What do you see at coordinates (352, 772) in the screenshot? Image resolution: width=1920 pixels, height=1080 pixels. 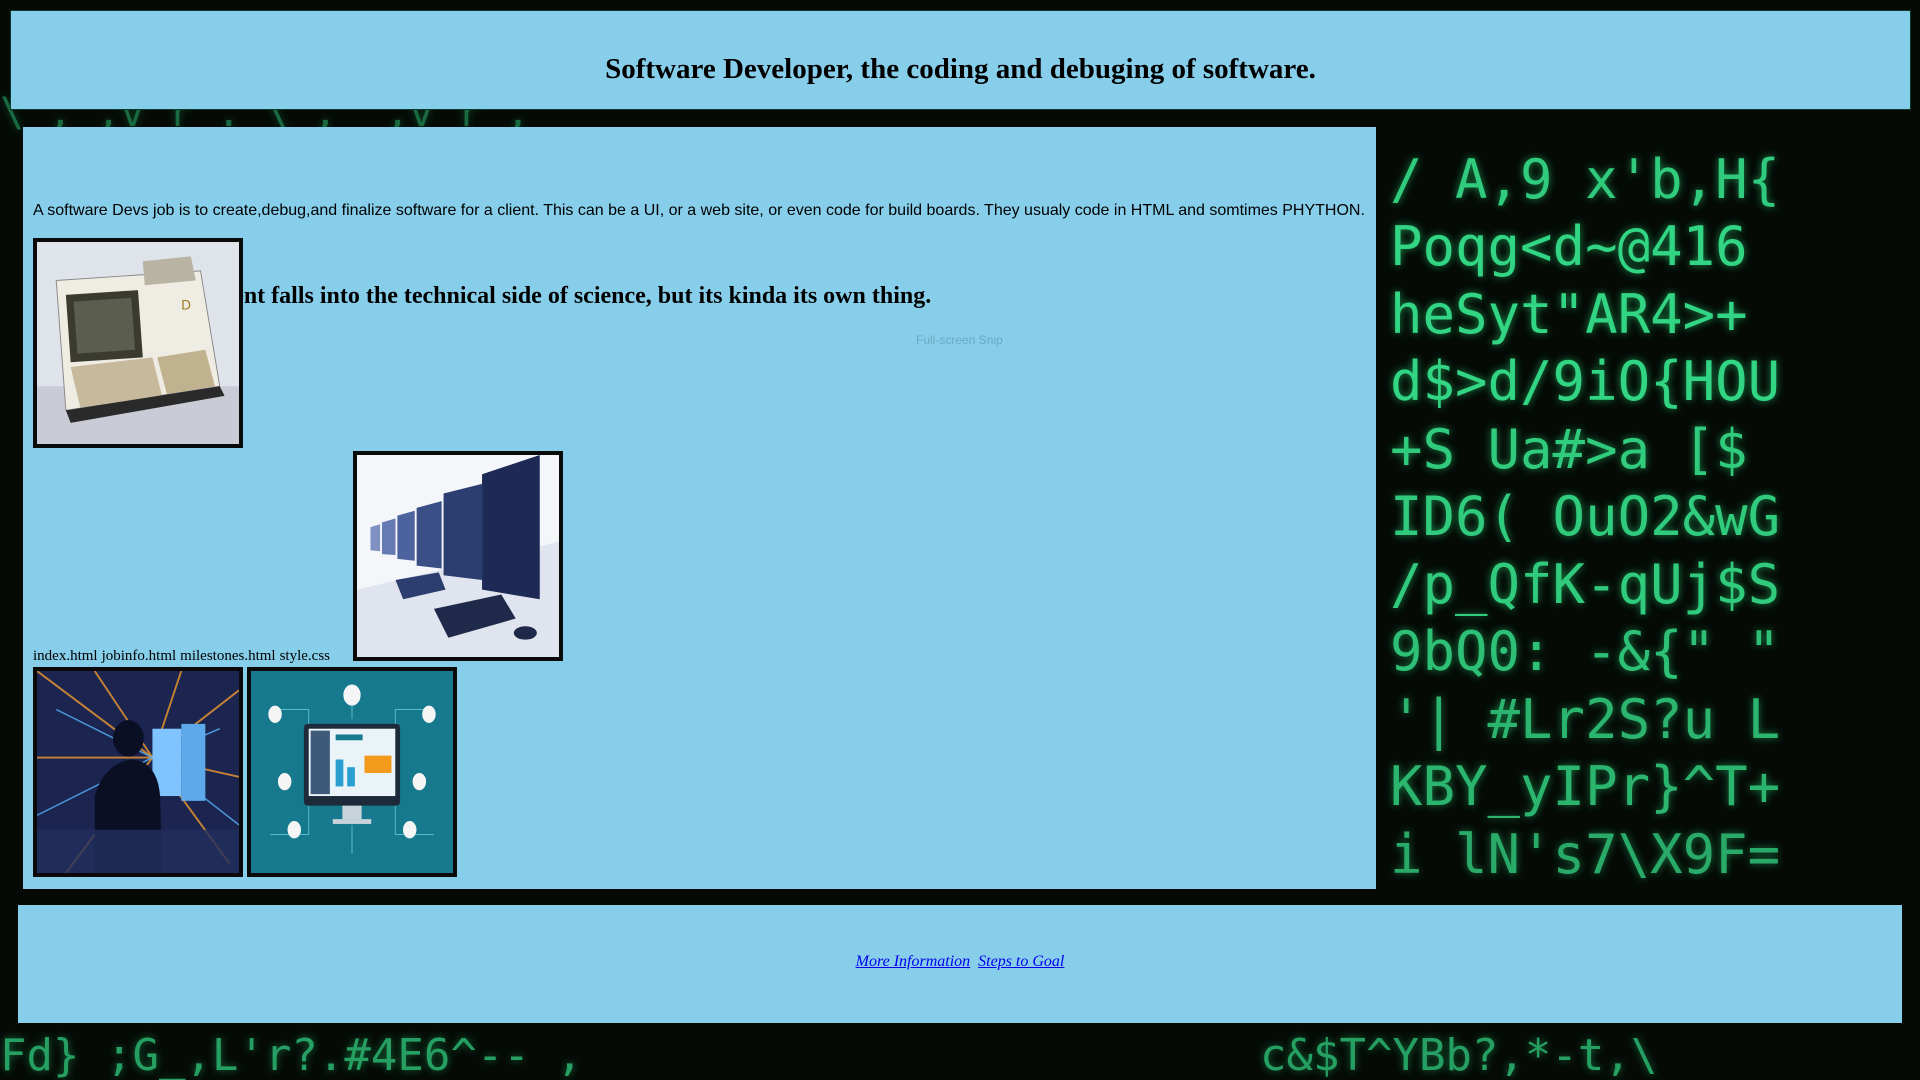 I see `dashboard-illustration-image` at bounding box center [352, 772].